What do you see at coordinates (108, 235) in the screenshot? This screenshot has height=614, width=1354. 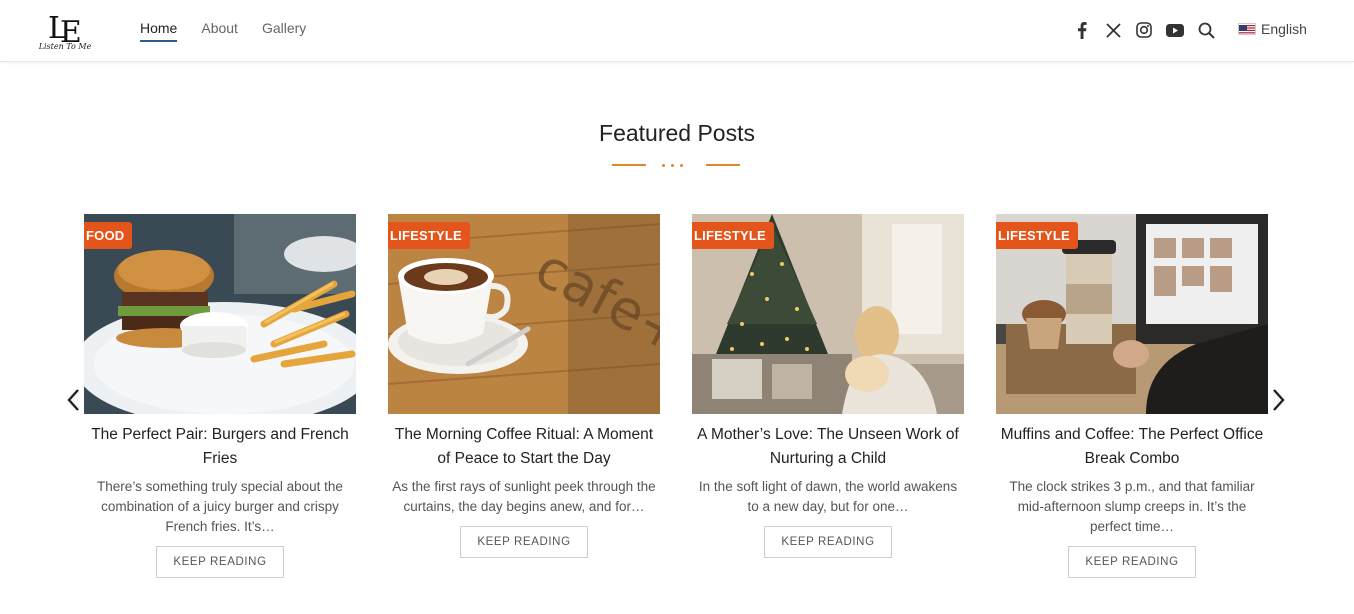 I see `category-badge: FOOD` at bounding box center [108, 235].